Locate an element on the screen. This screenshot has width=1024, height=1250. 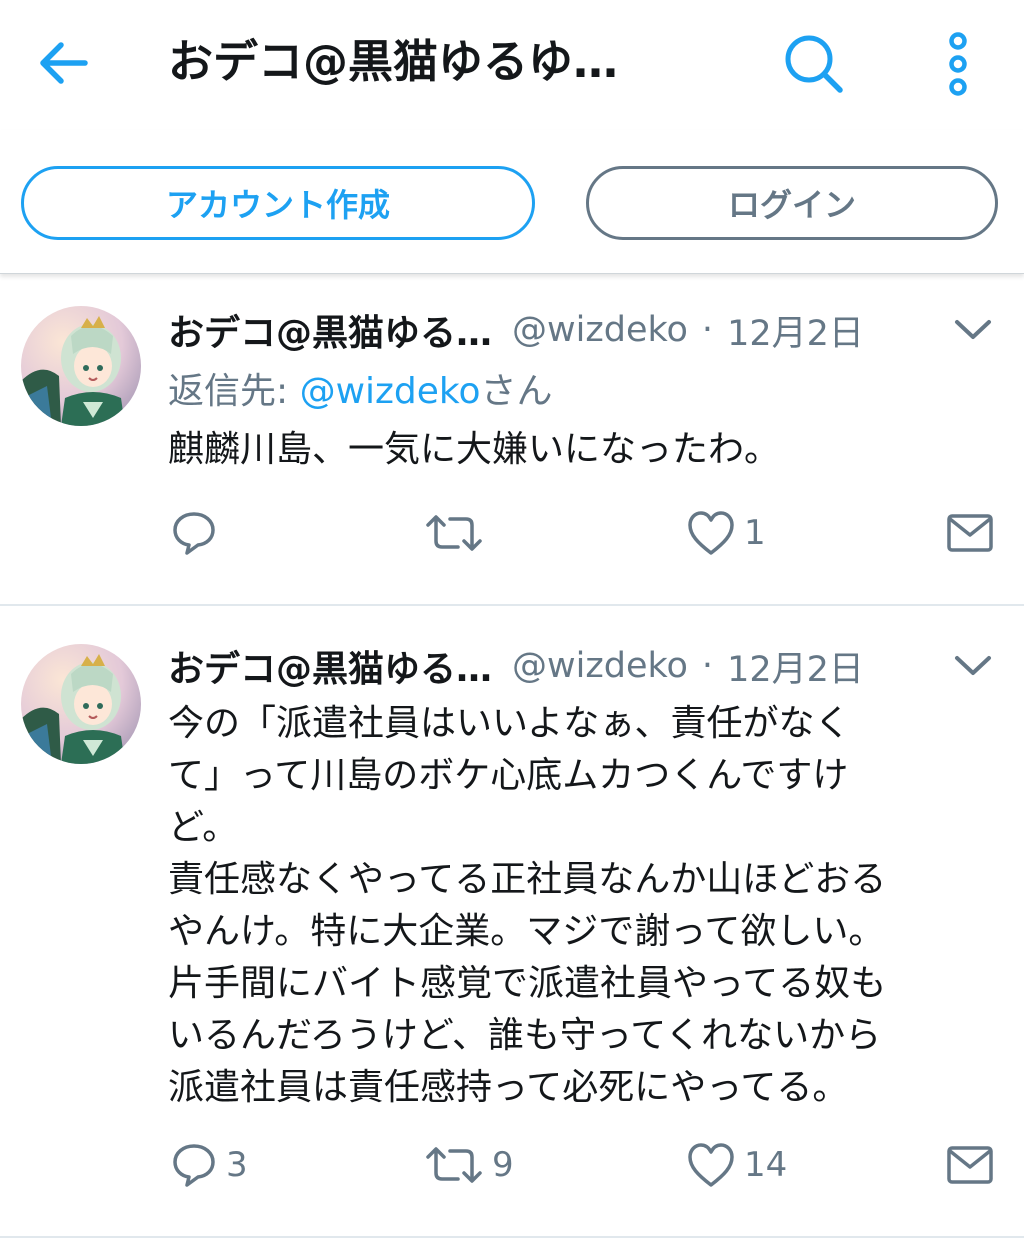
retweet-button is located at coordinates (458, 533).